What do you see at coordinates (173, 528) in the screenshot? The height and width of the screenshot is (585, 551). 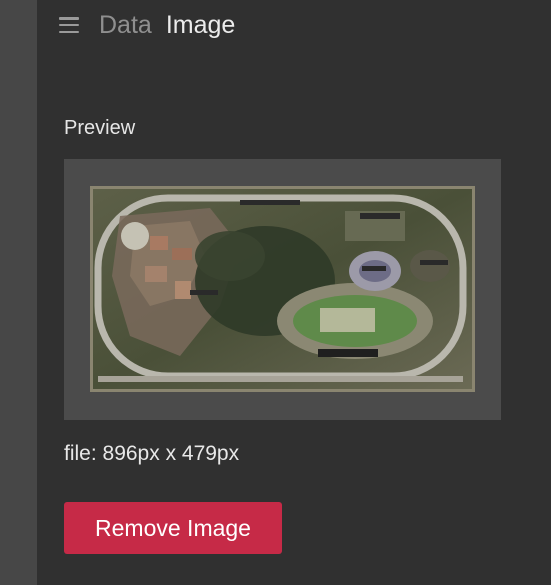 I see `remove-image-button: Remove Image` at bounding box center [173, 528].